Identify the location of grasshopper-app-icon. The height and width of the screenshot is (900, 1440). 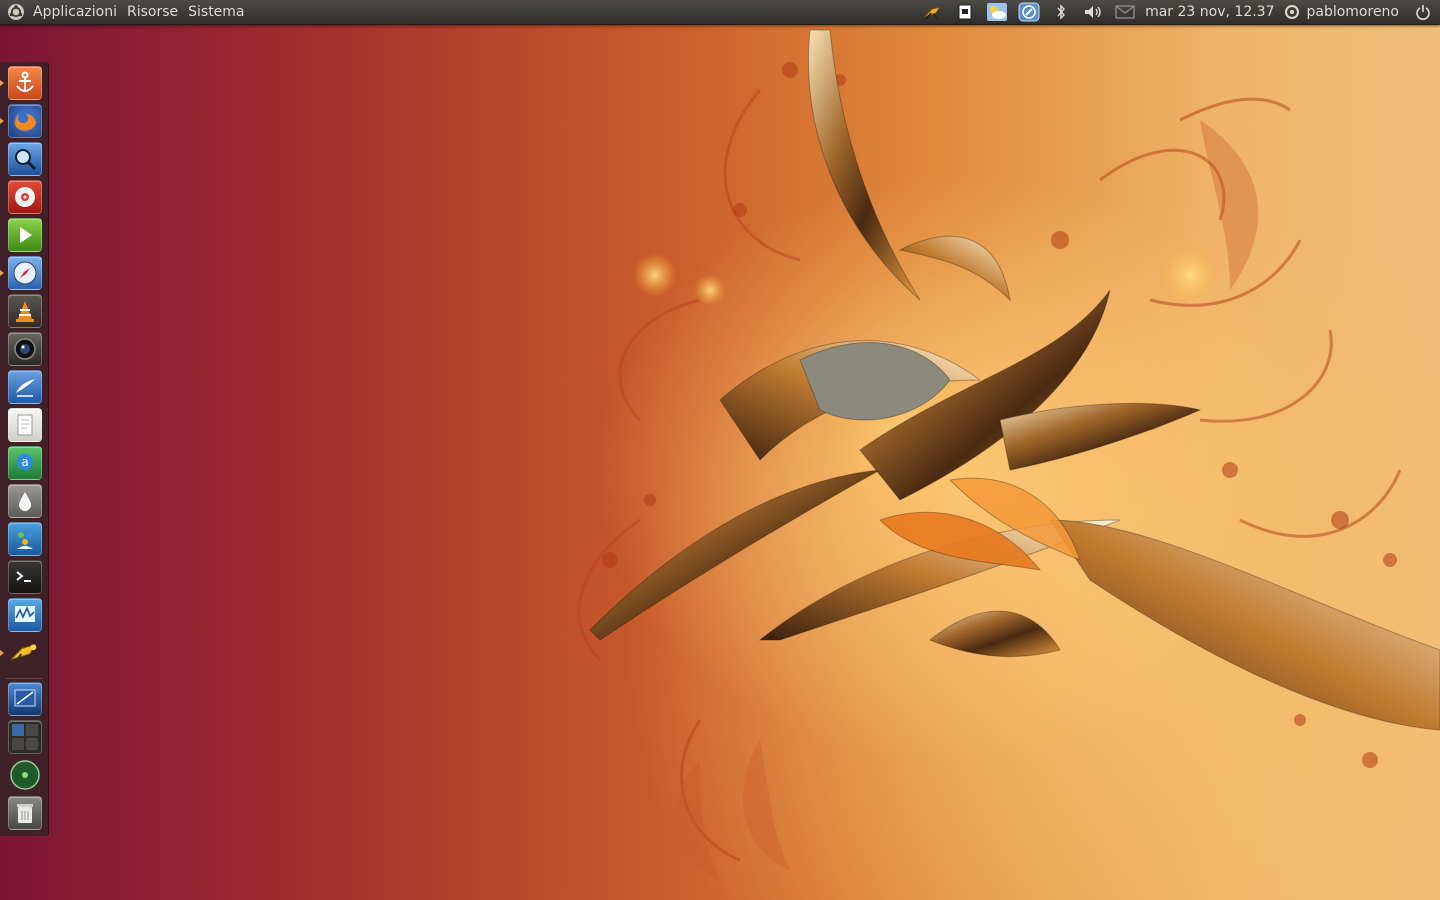
(25, 653).